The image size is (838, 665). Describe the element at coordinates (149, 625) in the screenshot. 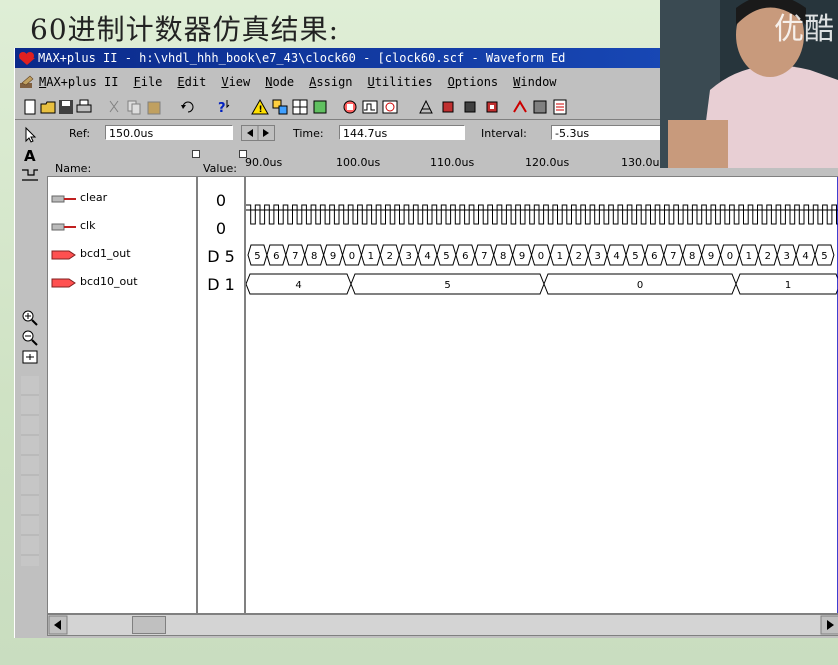

I see `scroll-thumb` at that location.